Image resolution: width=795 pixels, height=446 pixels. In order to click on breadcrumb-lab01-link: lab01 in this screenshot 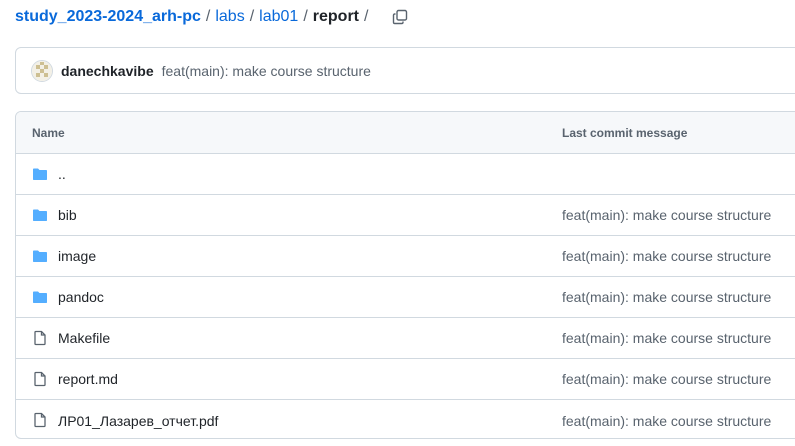, I will do `click(278, 17)`.